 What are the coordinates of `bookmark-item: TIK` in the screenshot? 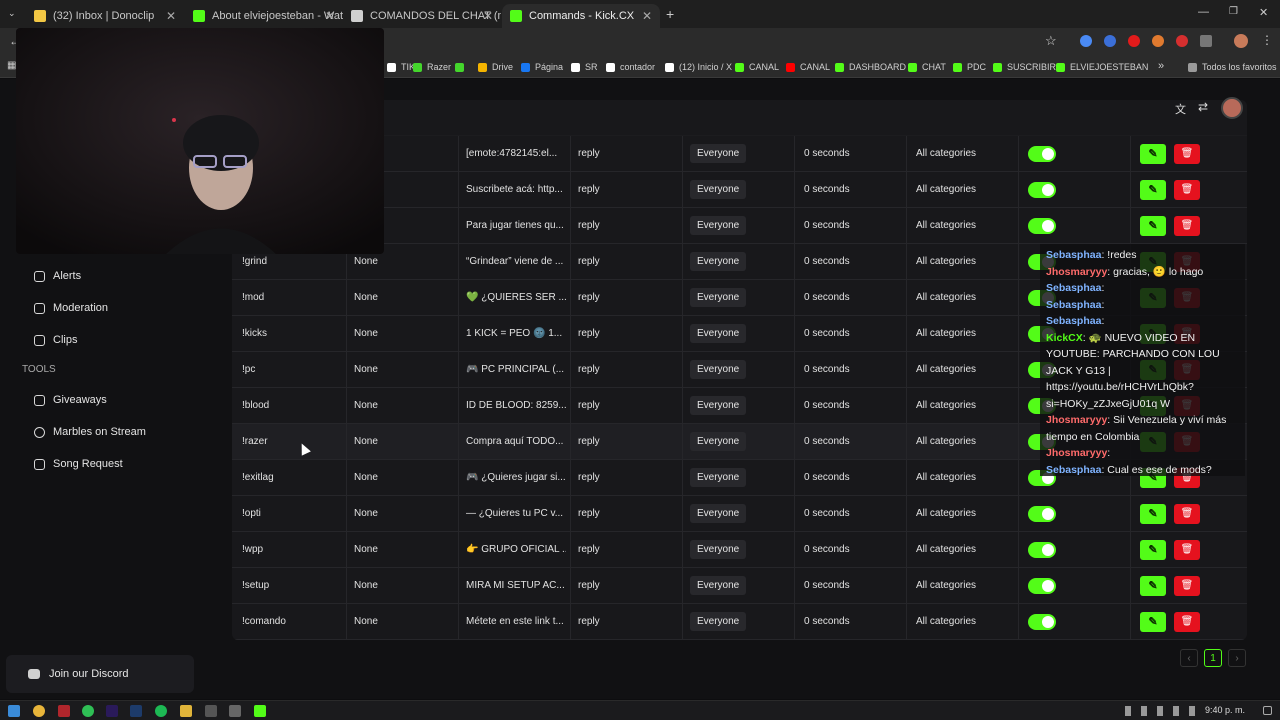 It's located at (401, 67).